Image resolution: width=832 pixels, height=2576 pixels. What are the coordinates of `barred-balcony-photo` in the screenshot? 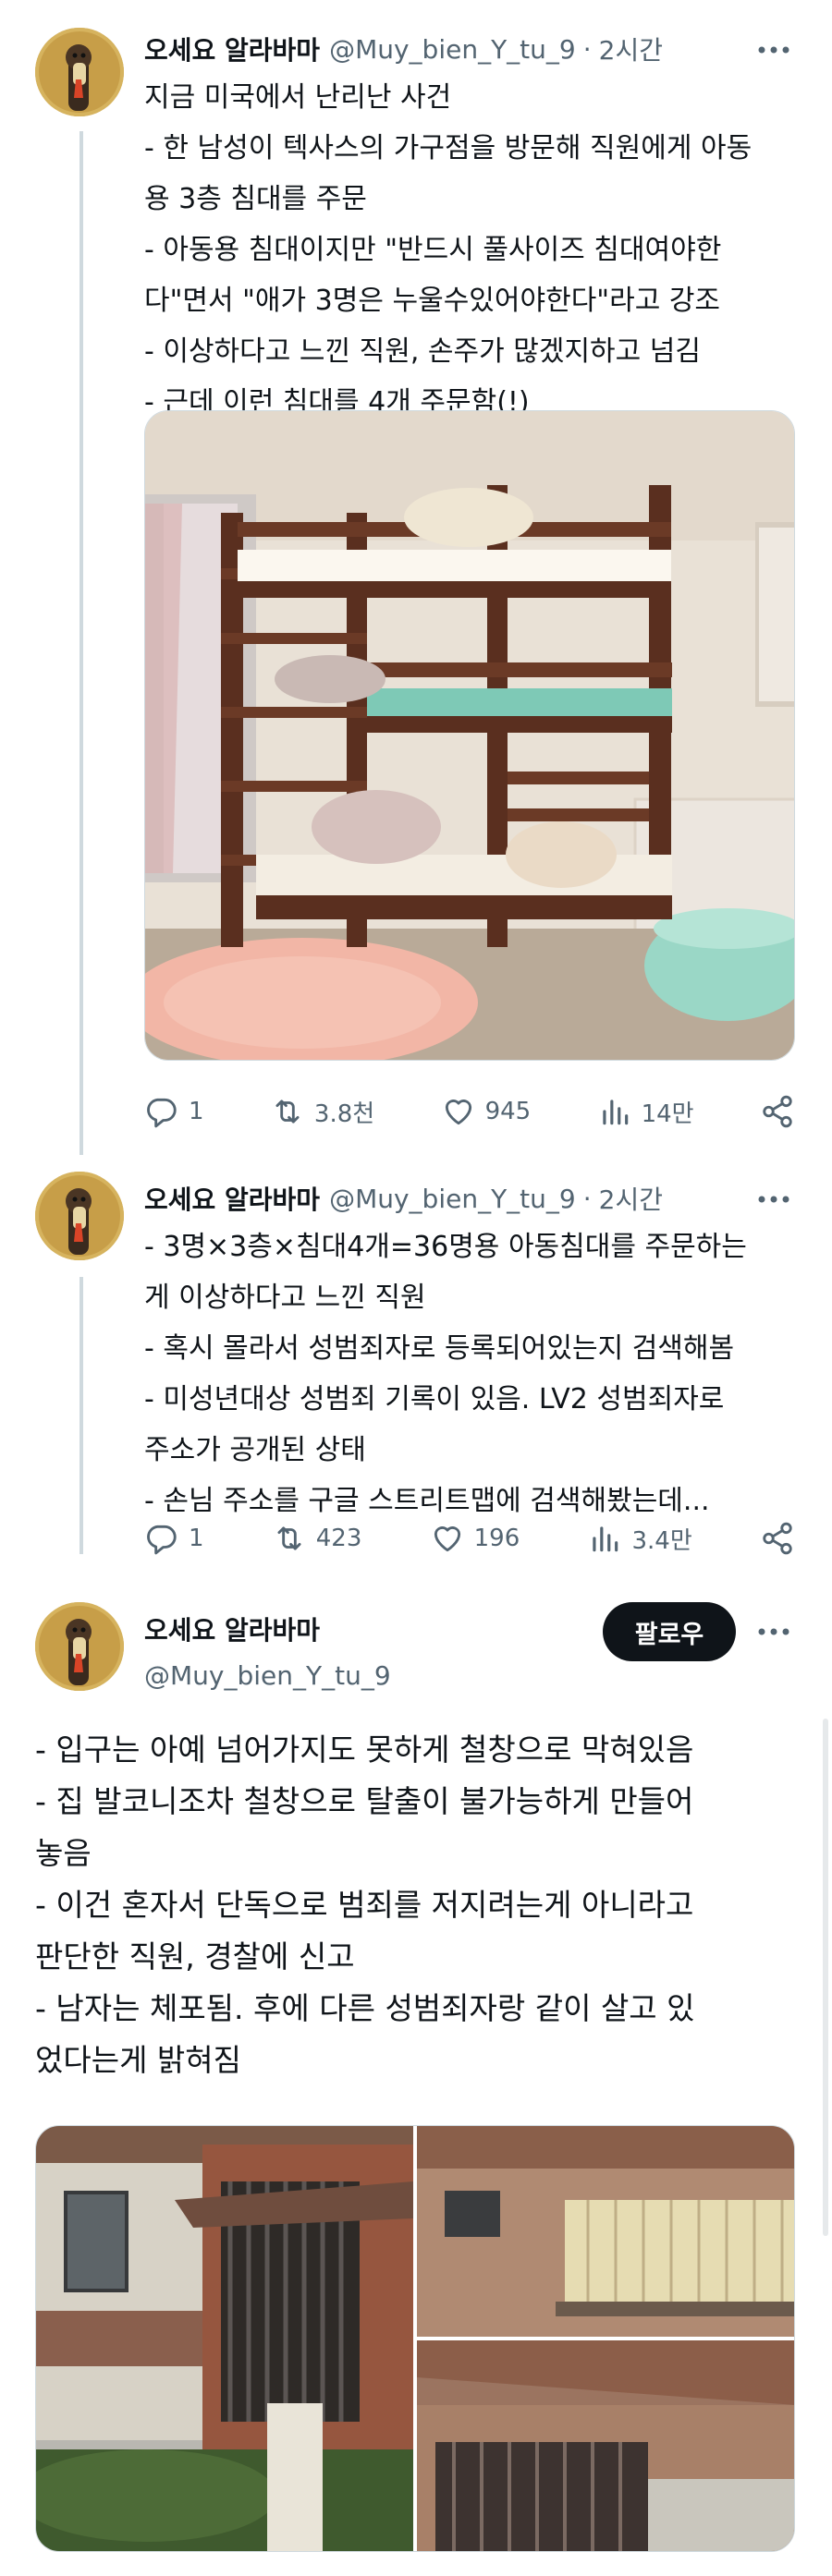 It's located at (605, 2445).